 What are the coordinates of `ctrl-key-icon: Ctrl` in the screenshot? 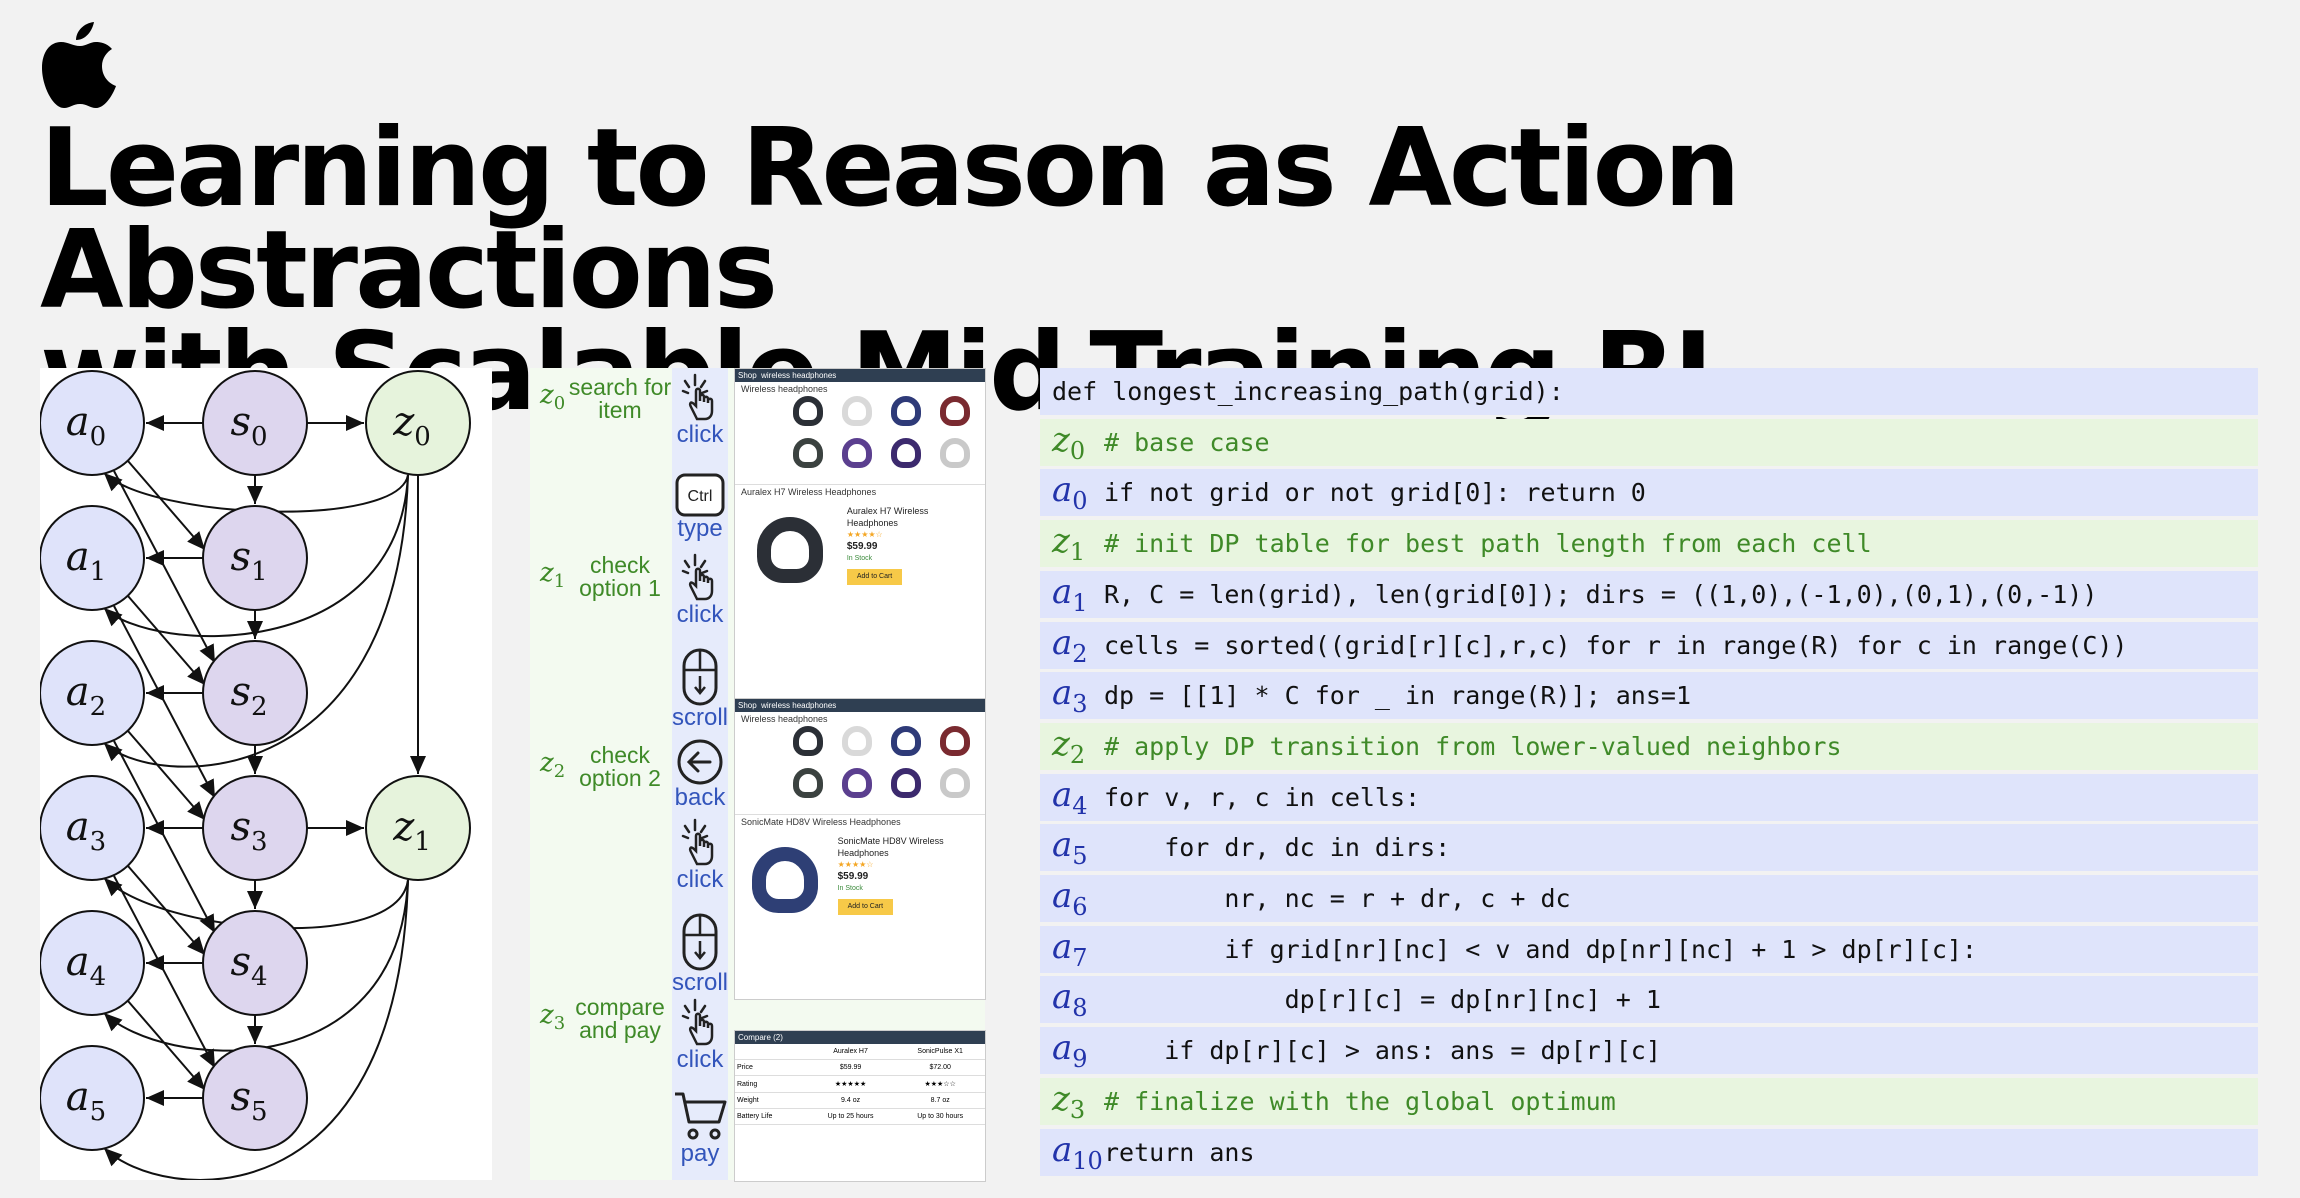 It's located at (700, 495).